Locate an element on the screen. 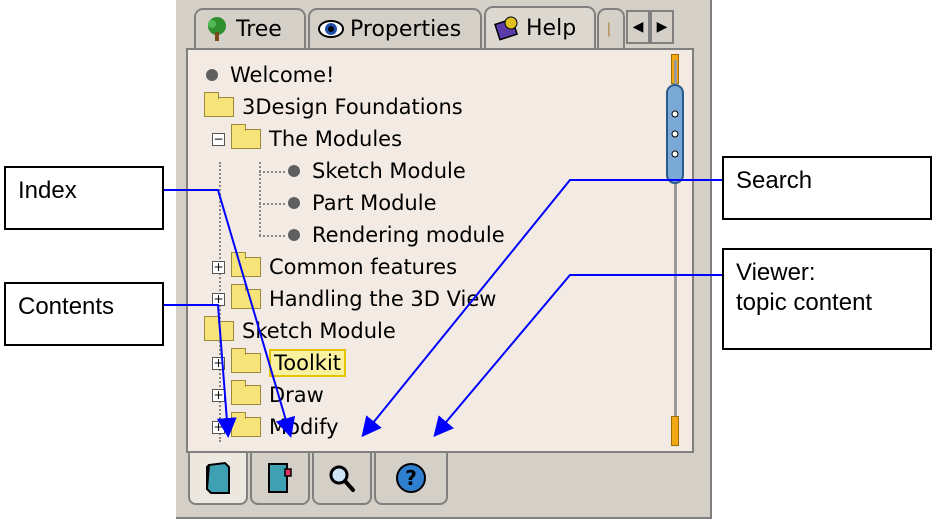 This screenshot has height=524, width=938. arrow-left-icon: ◀ is located at coordinates (638, 27).